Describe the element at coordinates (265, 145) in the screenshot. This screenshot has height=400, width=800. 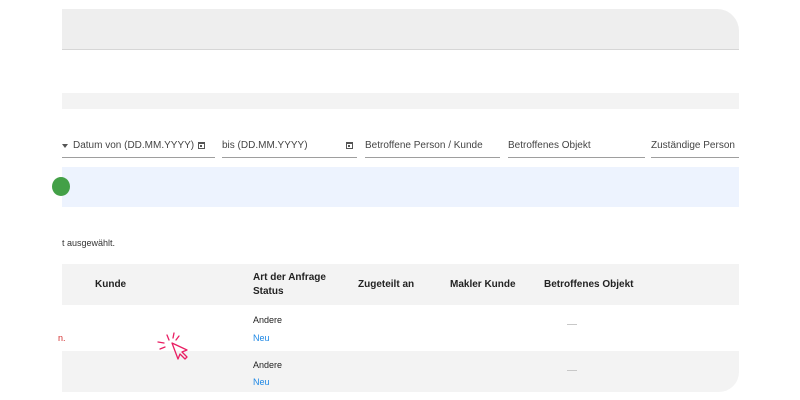
I see `date-to-placeholder: bis (DD.MM.YYYY)` at that location.